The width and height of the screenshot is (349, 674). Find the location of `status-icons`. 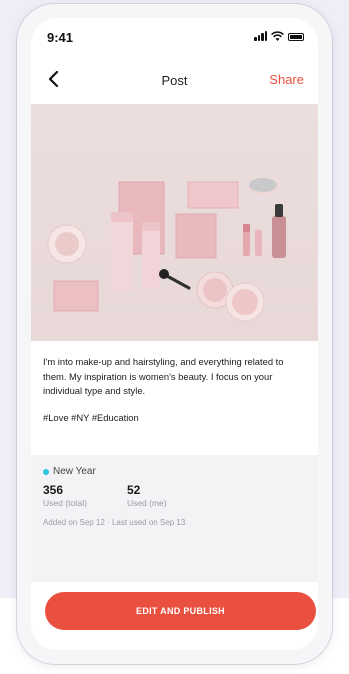

status-icons is located at coordinates (279, 36).